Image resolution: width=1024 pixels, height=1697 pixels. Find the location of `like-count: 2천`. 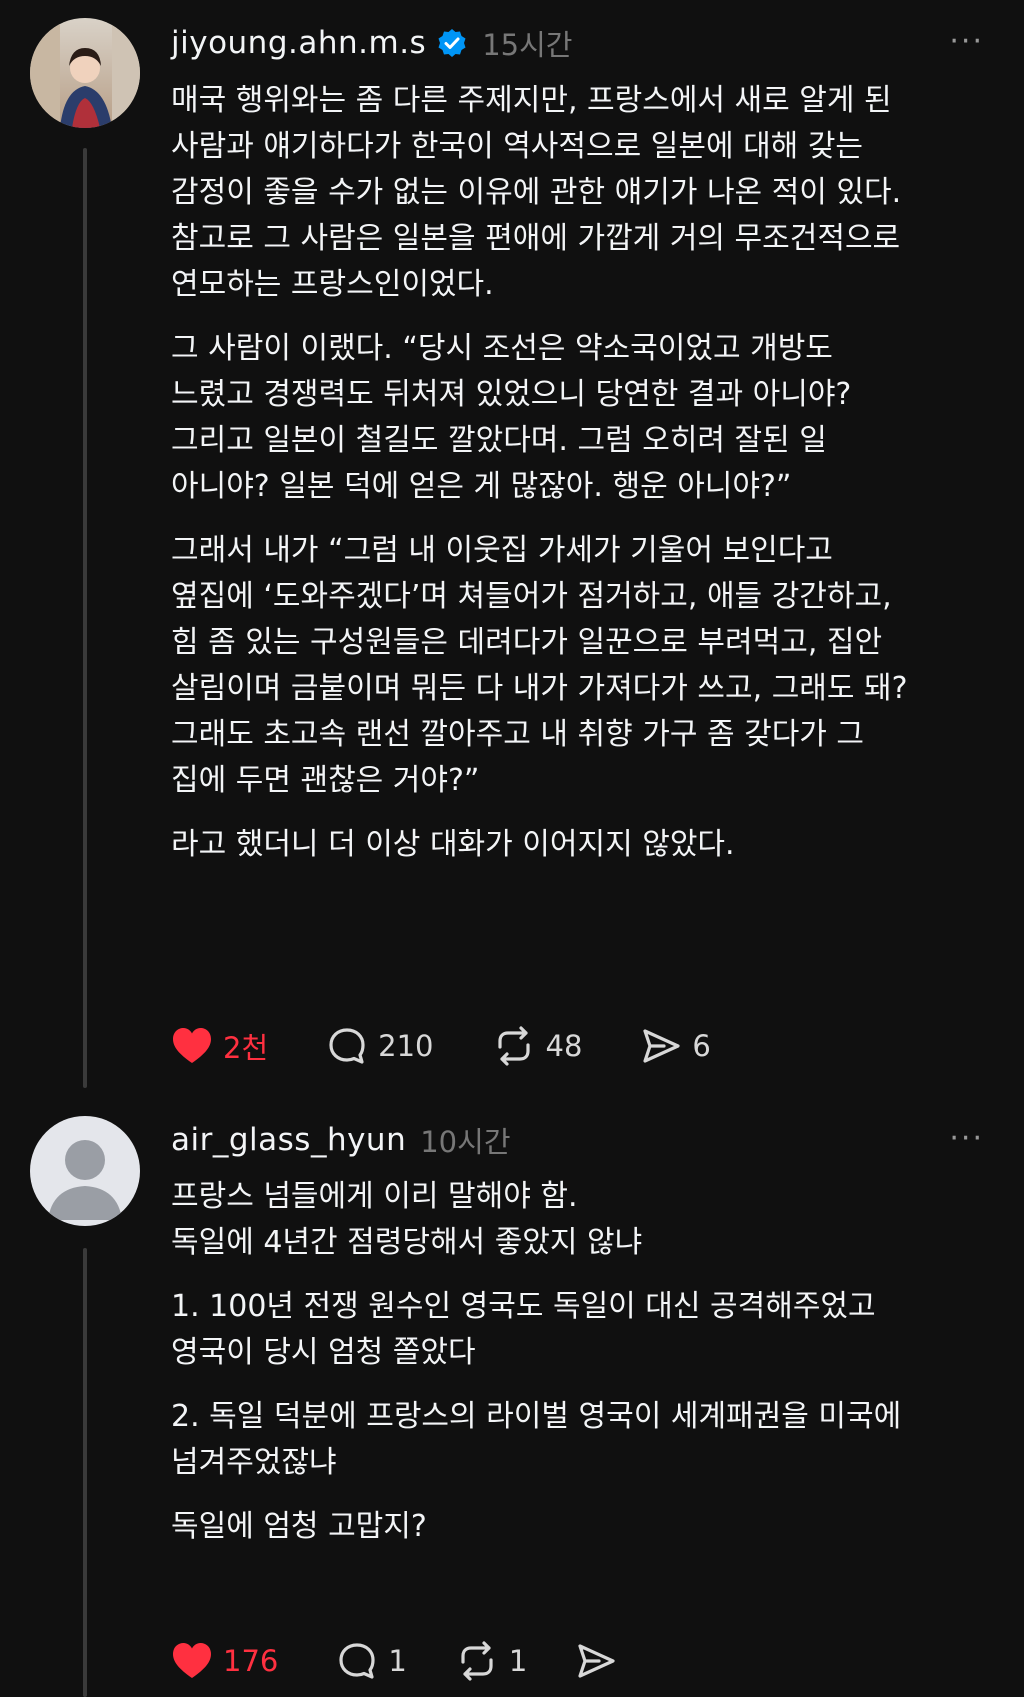

like-count: 2천 is located at coordinates (246, 1048).